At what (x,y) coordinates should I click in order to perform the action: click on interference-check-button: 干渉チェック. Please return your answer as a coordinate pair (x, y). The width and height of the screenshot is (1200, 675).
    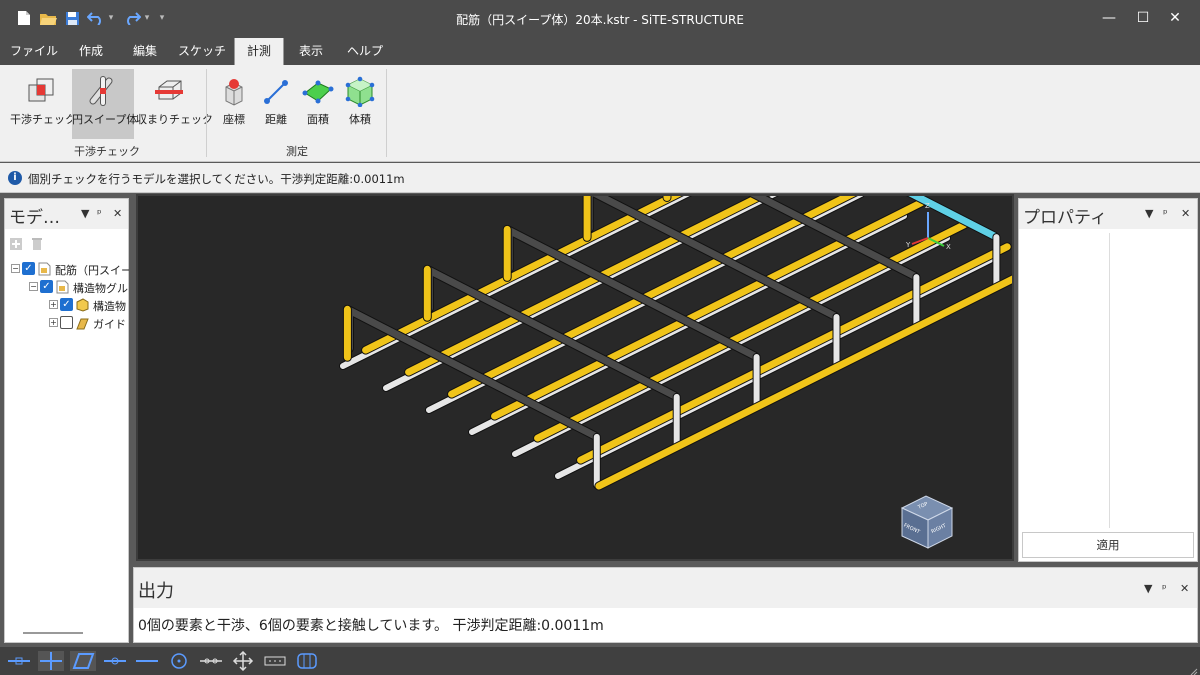
    Looking at the image, I should click on (43, 104).